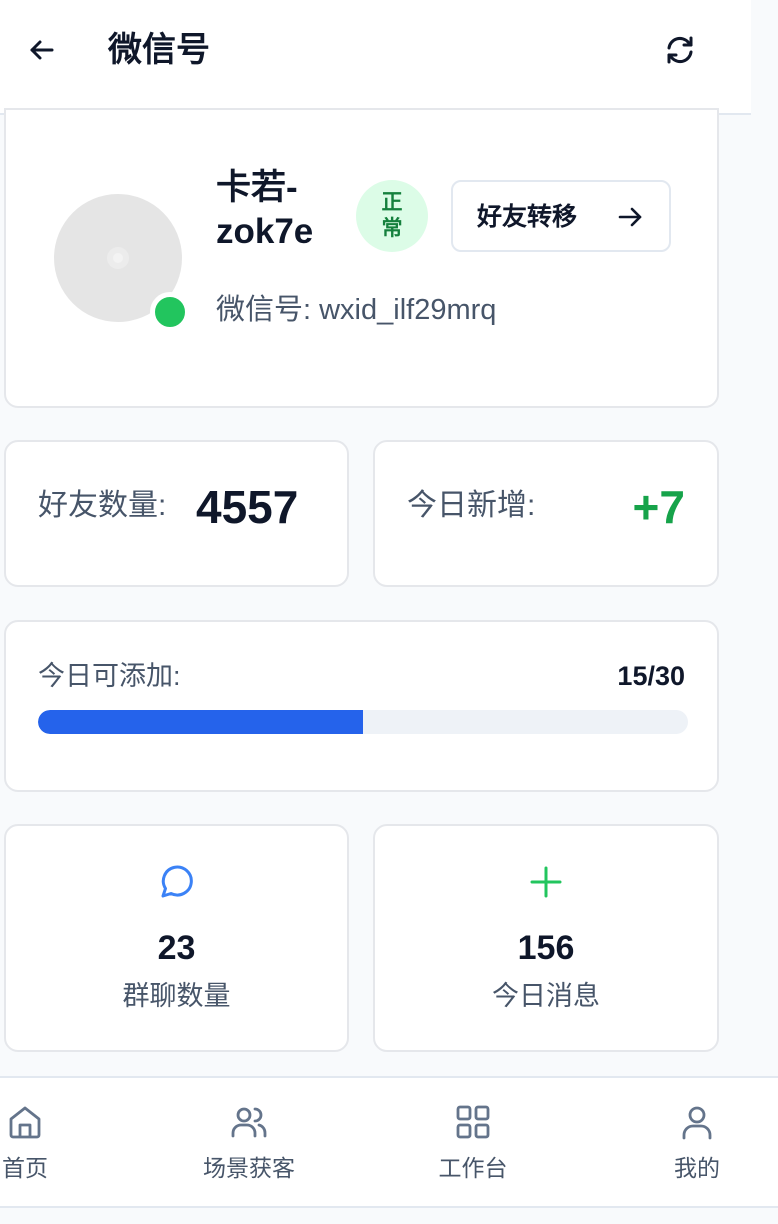  I want to click on user-icon, so click(697, 1122).